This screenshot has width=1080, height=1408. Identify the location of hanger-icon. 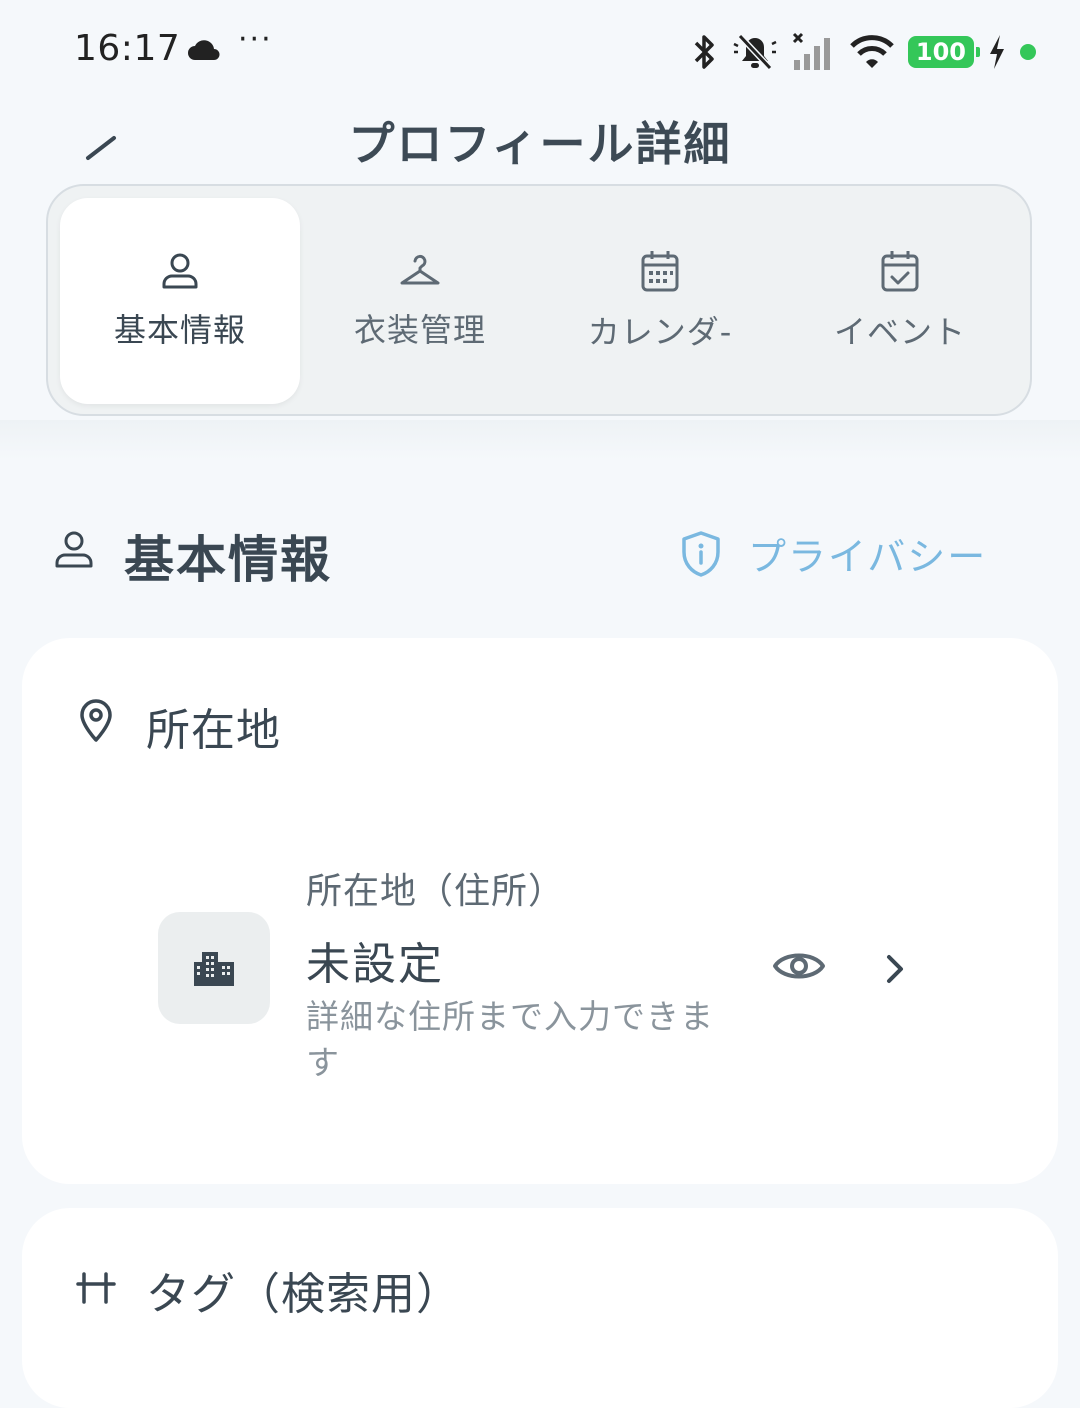
(420, 269).